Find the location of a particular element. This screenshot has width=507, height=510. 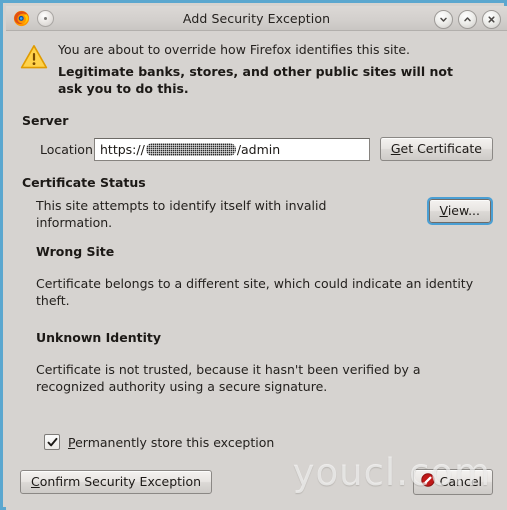

confirm-accesskey: C is located at coordinates (35, 481).